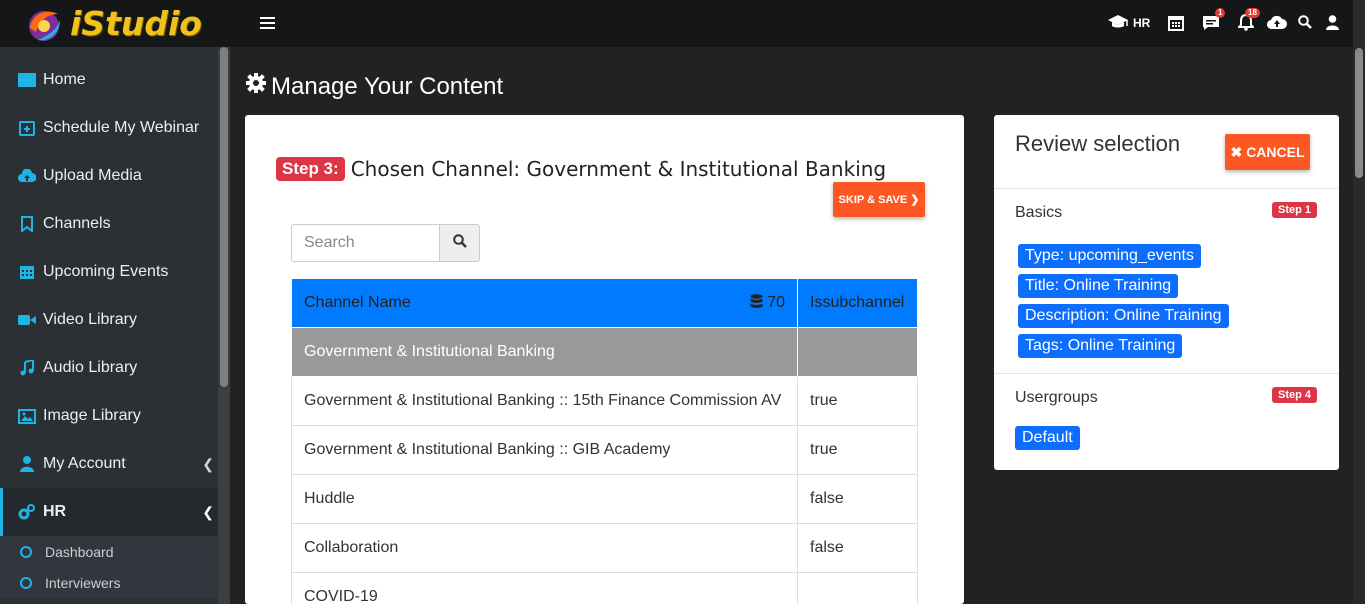 This screenshot has width=1365, height=604. What do you see at coordinates (115, 23) in the screenshot?
I see `brand: iStudio` at bounding box center [115, 23].